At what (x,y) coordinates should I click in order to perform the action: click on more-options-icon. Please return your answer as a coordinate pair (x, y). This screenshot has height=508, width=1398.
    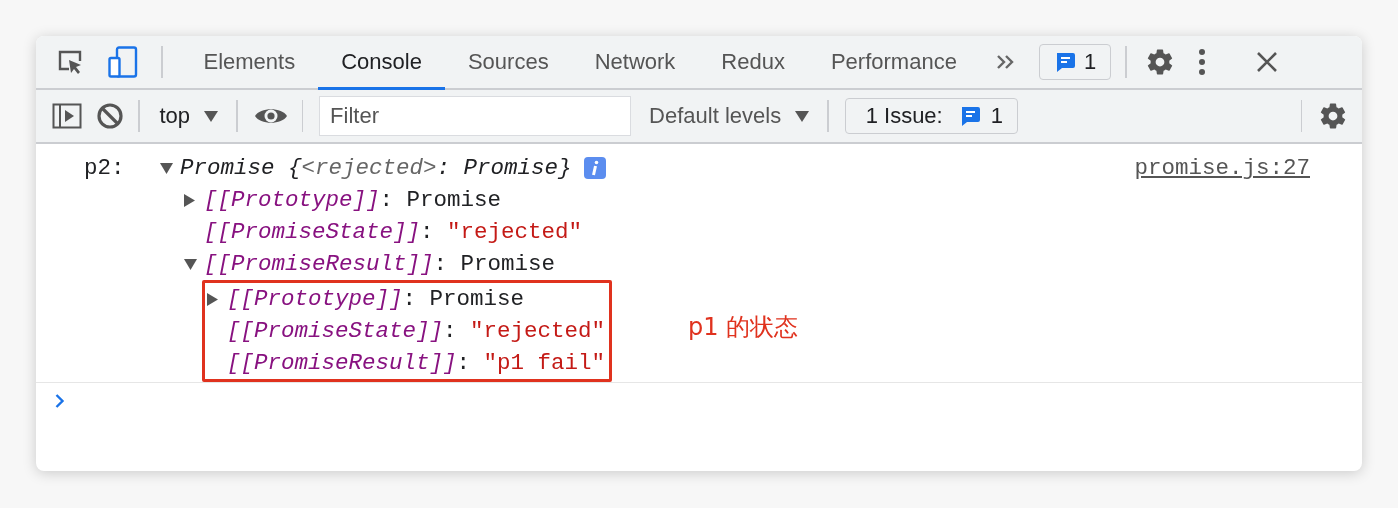
    Looking at the image, I should click on (1201, 62).